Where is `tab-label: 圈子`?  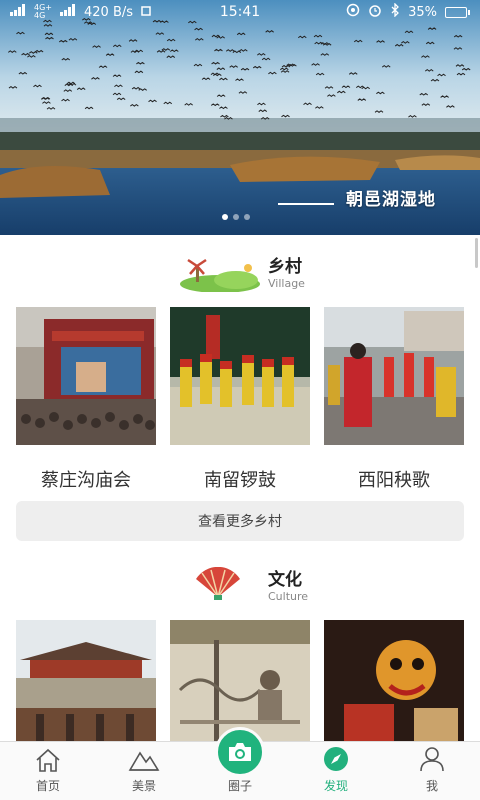
tab-label: 圈子 is located at coordinates (239, 786).